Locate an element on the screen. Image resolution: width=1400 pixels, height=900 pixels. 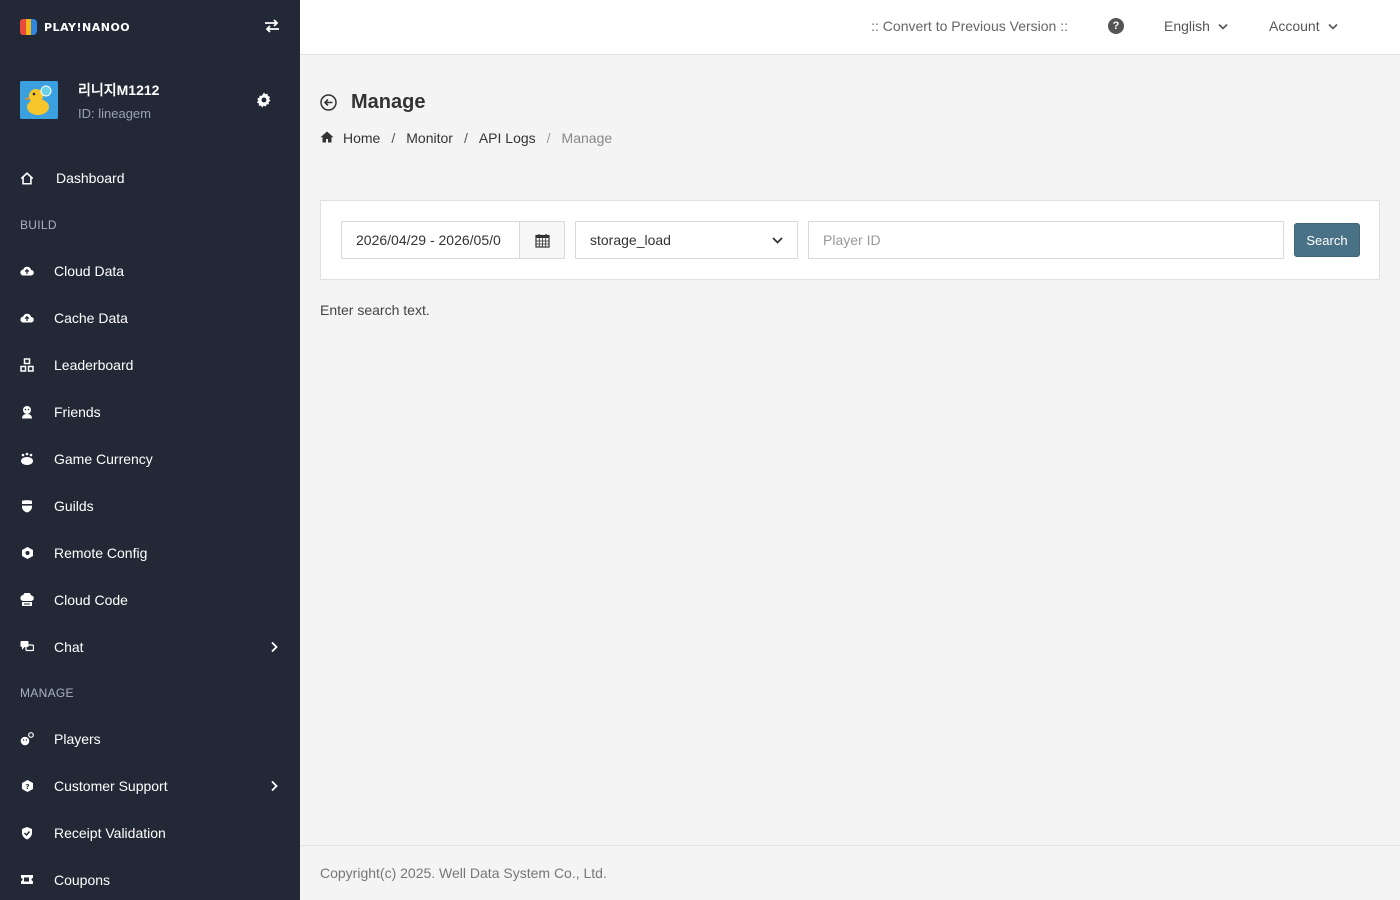
sidebar-header: PLAY!NANOO is located at coordinates (150, 27).